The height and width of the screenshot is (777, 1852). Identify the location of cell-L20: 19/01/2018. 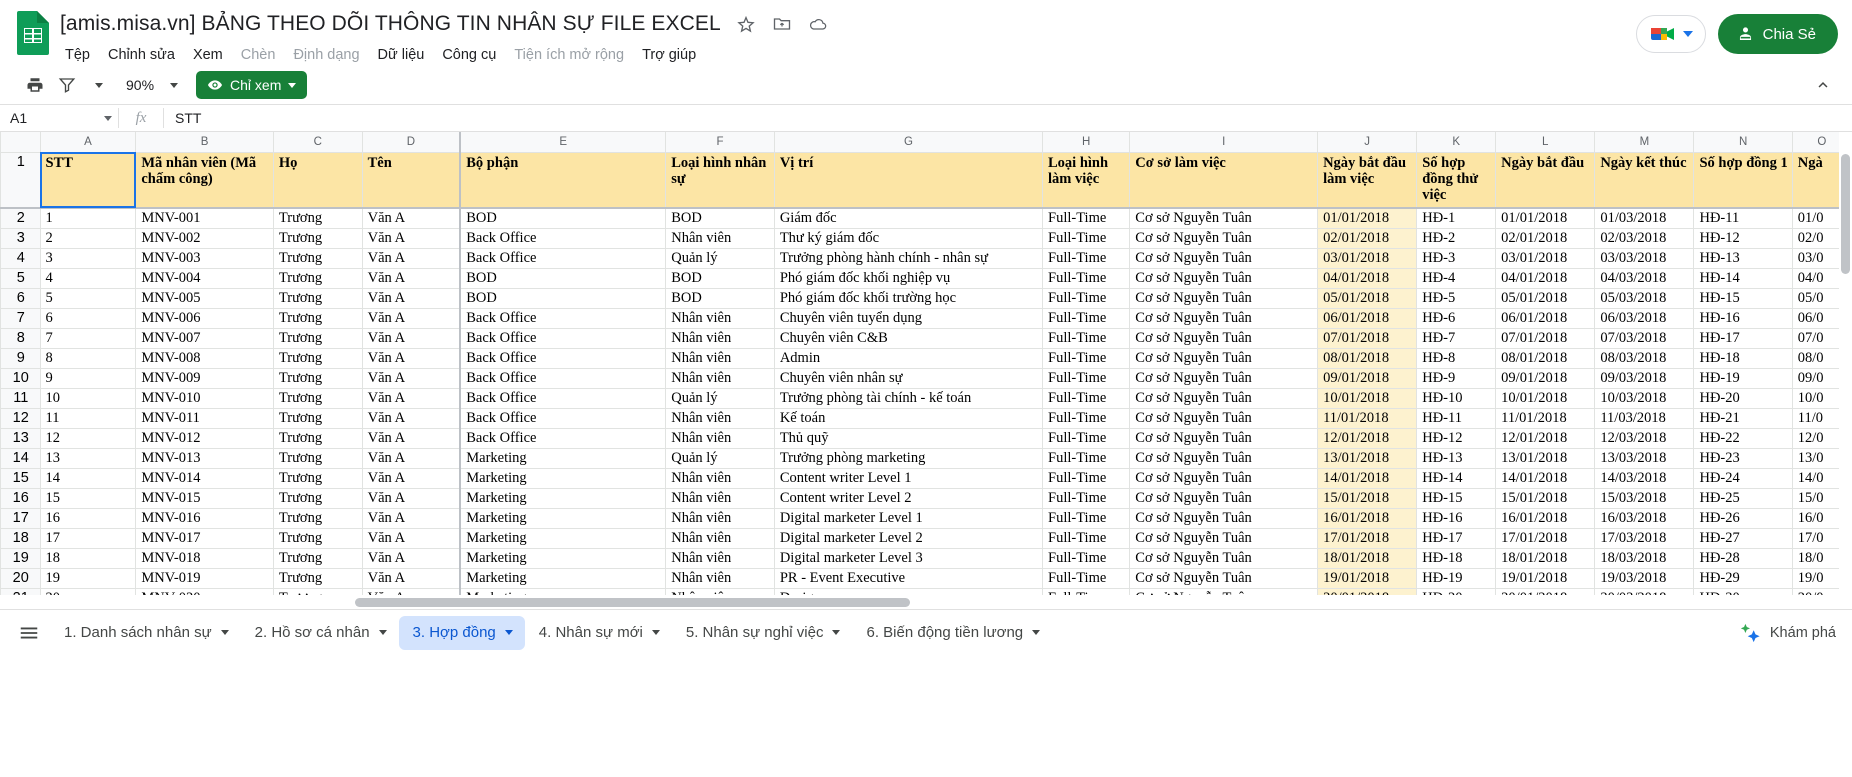
(1545, 578).